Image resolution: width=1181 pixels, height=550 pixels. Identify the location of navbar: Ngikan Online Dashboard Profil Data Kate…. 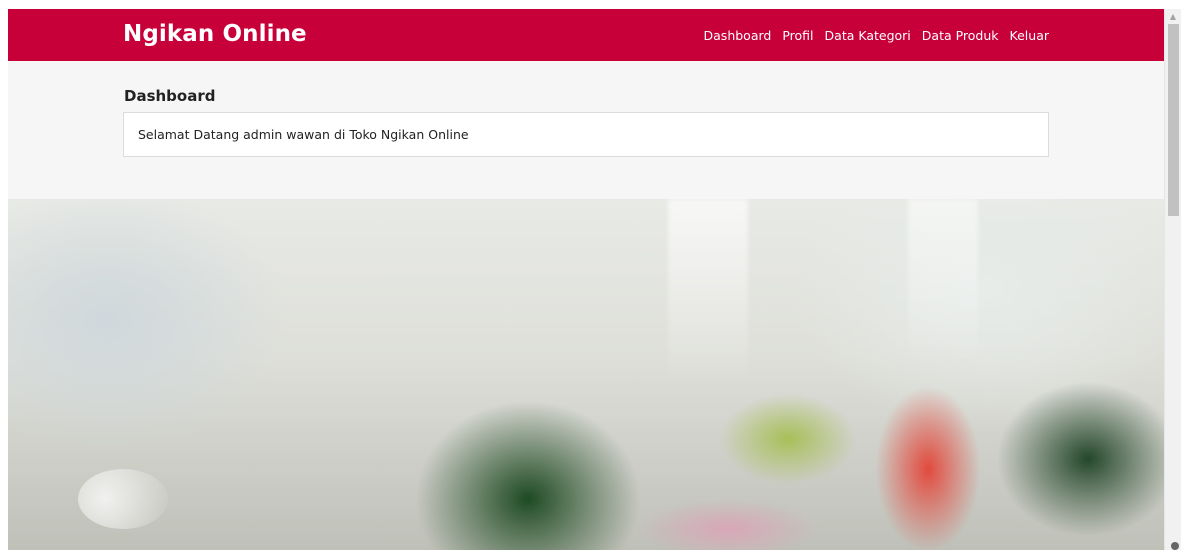
(586, 35).